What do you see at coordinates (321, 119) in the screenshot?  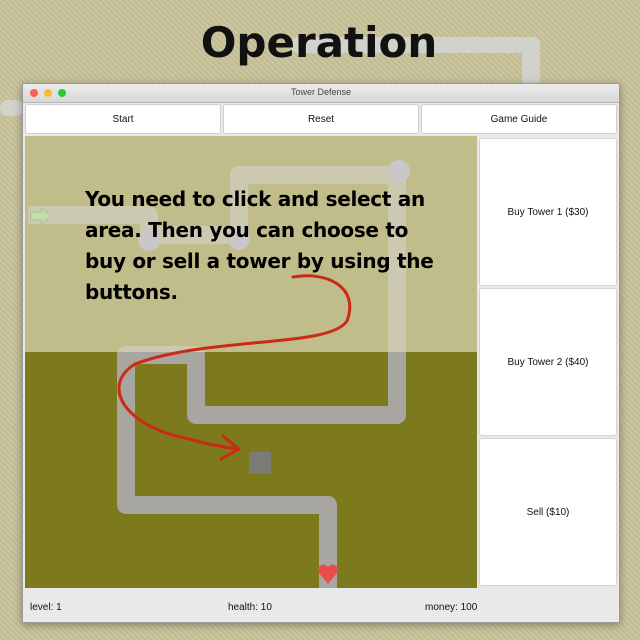 I see `reset-button: Reset` at bounding box center [321, 119].